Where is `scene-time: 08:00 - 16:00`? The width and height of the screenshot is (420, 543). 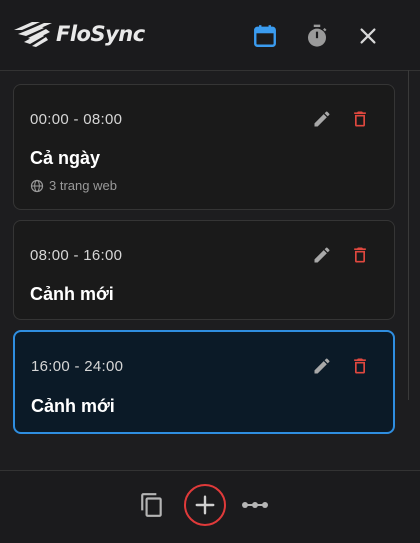
scene-time: 08:00 - 16:00 is located at coordinates (76, 255).